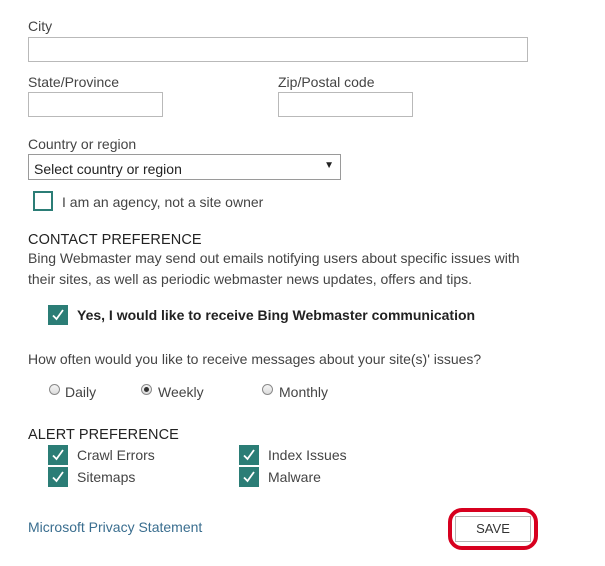 This screenshot has width=605, height=566. Describe the element at coordinates (74, 82) in the screenshot. I see `state-label: State/Province` at that location.